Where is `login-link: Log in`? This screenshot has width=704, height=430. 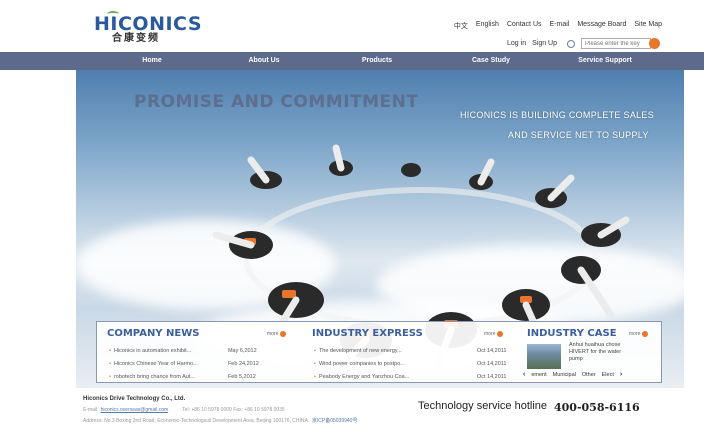 login-link: Log in is located at coordinates (516, 43).